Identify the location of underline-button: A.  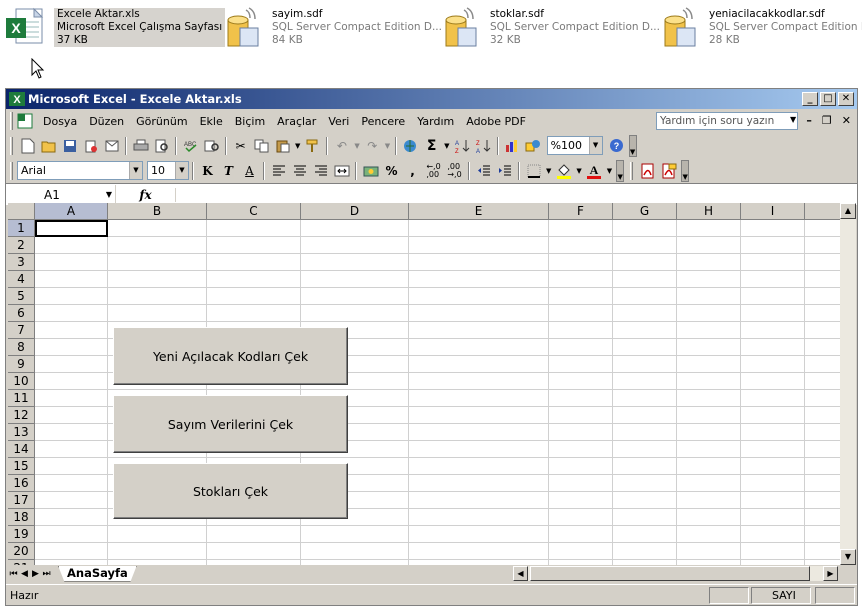
(249, 170).